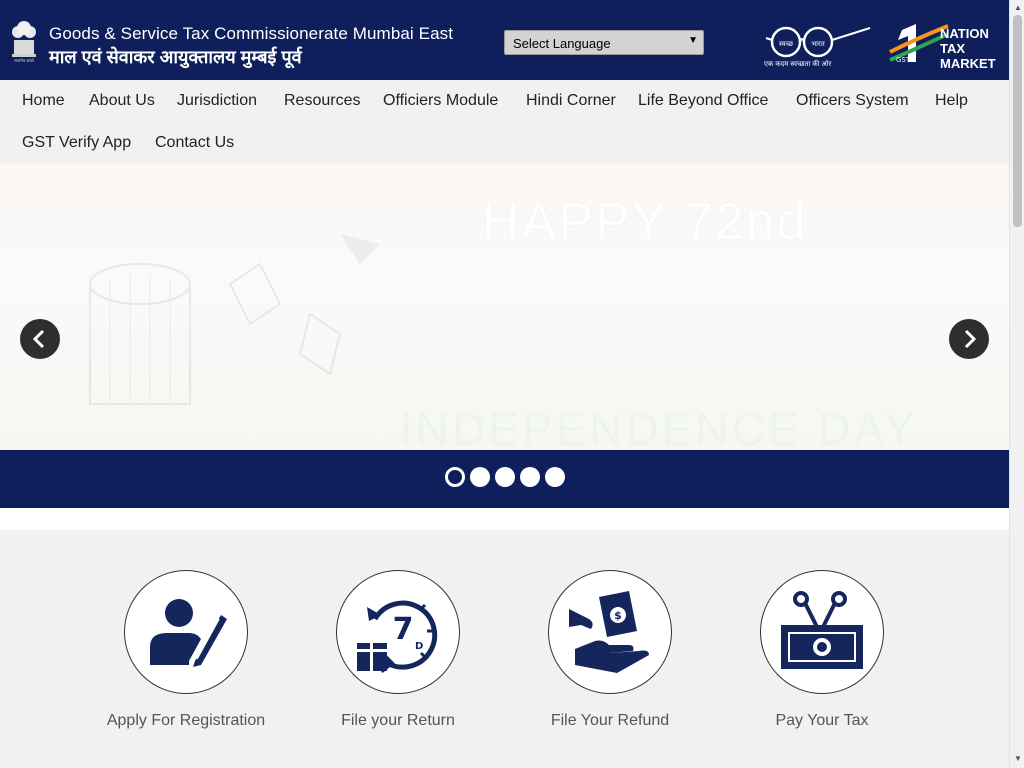 Image resolution: width=1024 pixels, height=768 pixels. I want to click on cut-banknote-icon, so click(822, 630).